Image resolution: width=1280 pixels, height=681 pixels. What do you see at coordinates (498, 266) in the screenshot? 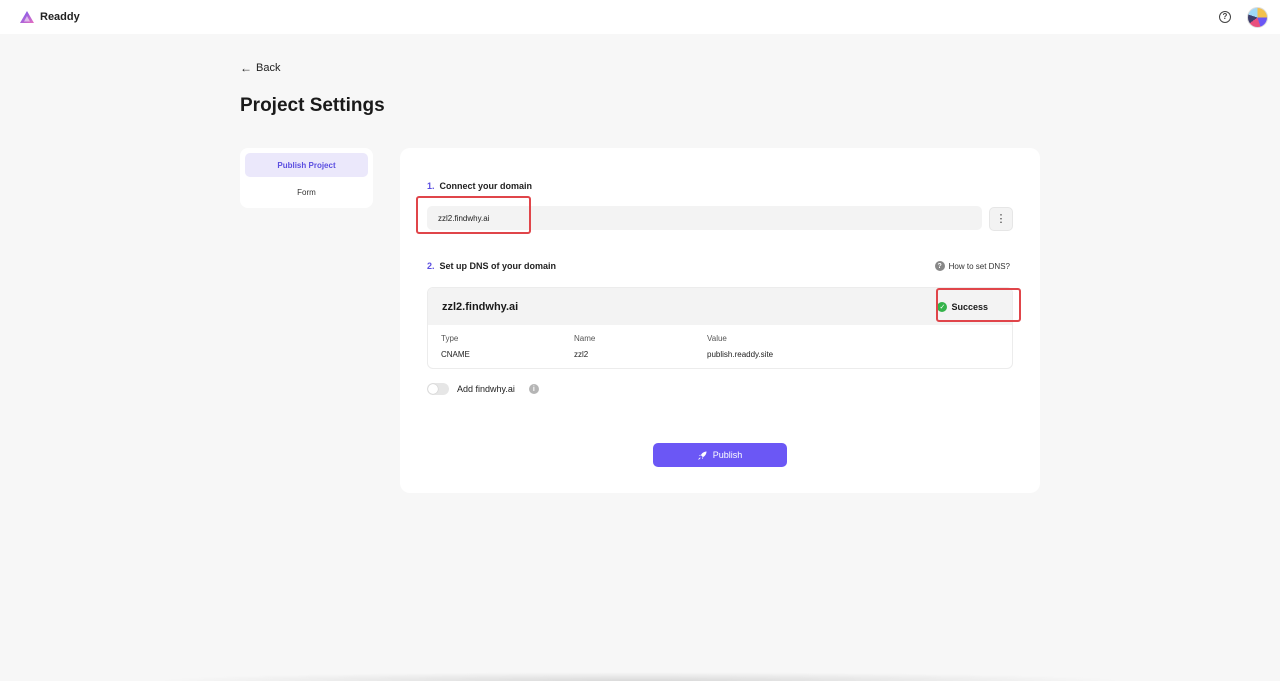
I see `step-label: Set up DNS of your domain` at bounding box center [498, 266].